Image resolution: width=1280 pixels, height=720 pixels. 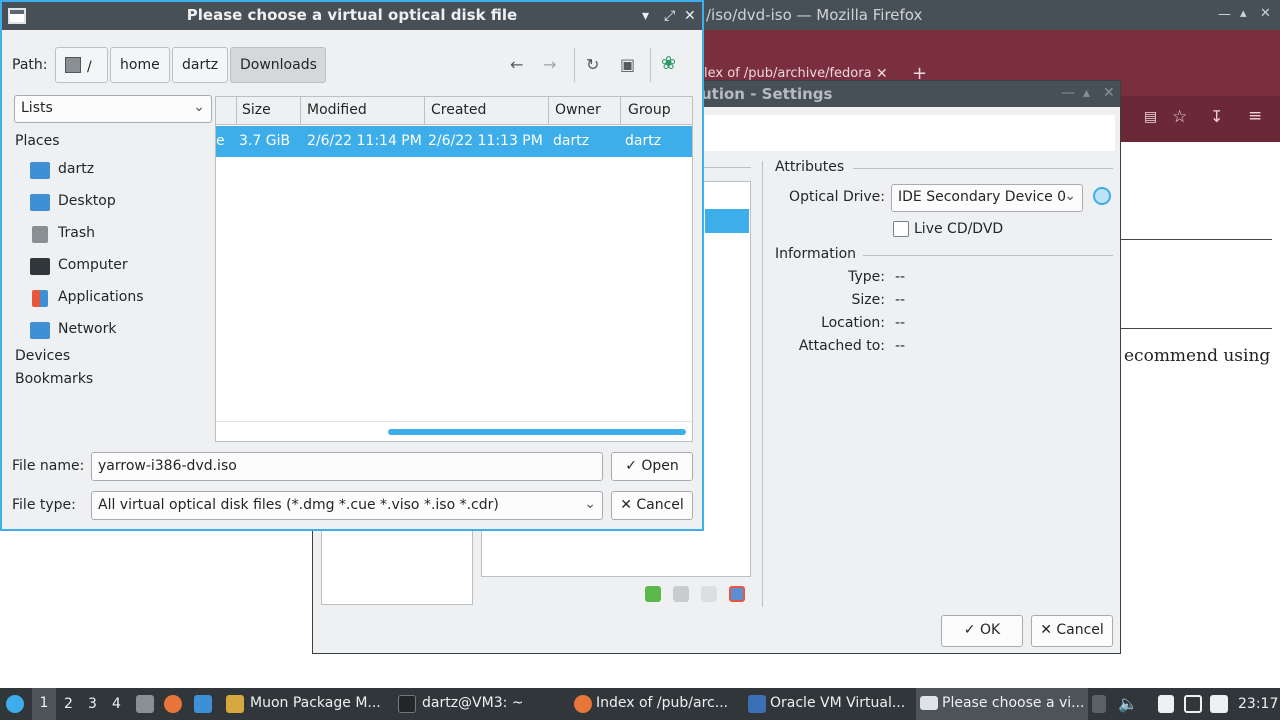 I want to click on firefox-icon, so click(x=173, y=704).